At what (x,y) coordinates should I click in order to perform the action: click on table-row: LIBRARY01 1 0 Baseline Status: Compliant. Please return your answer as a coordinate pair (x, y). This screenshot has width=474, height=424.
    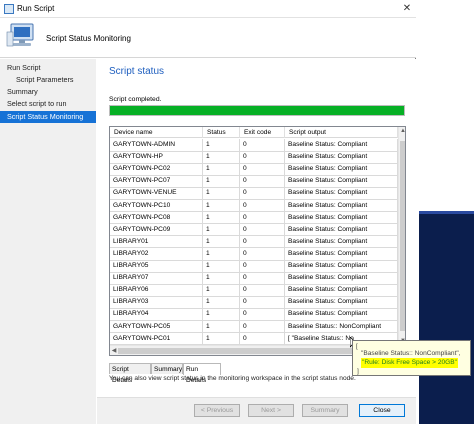
    Looking at the image, I should click on (254, 242).